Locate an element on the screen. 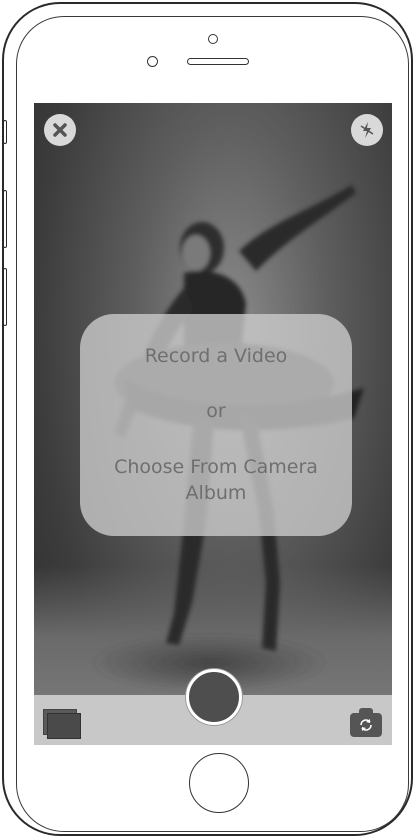 The width and height of the screenshot is (417, 840). or-separator: or is located at coordinates (216, 411).